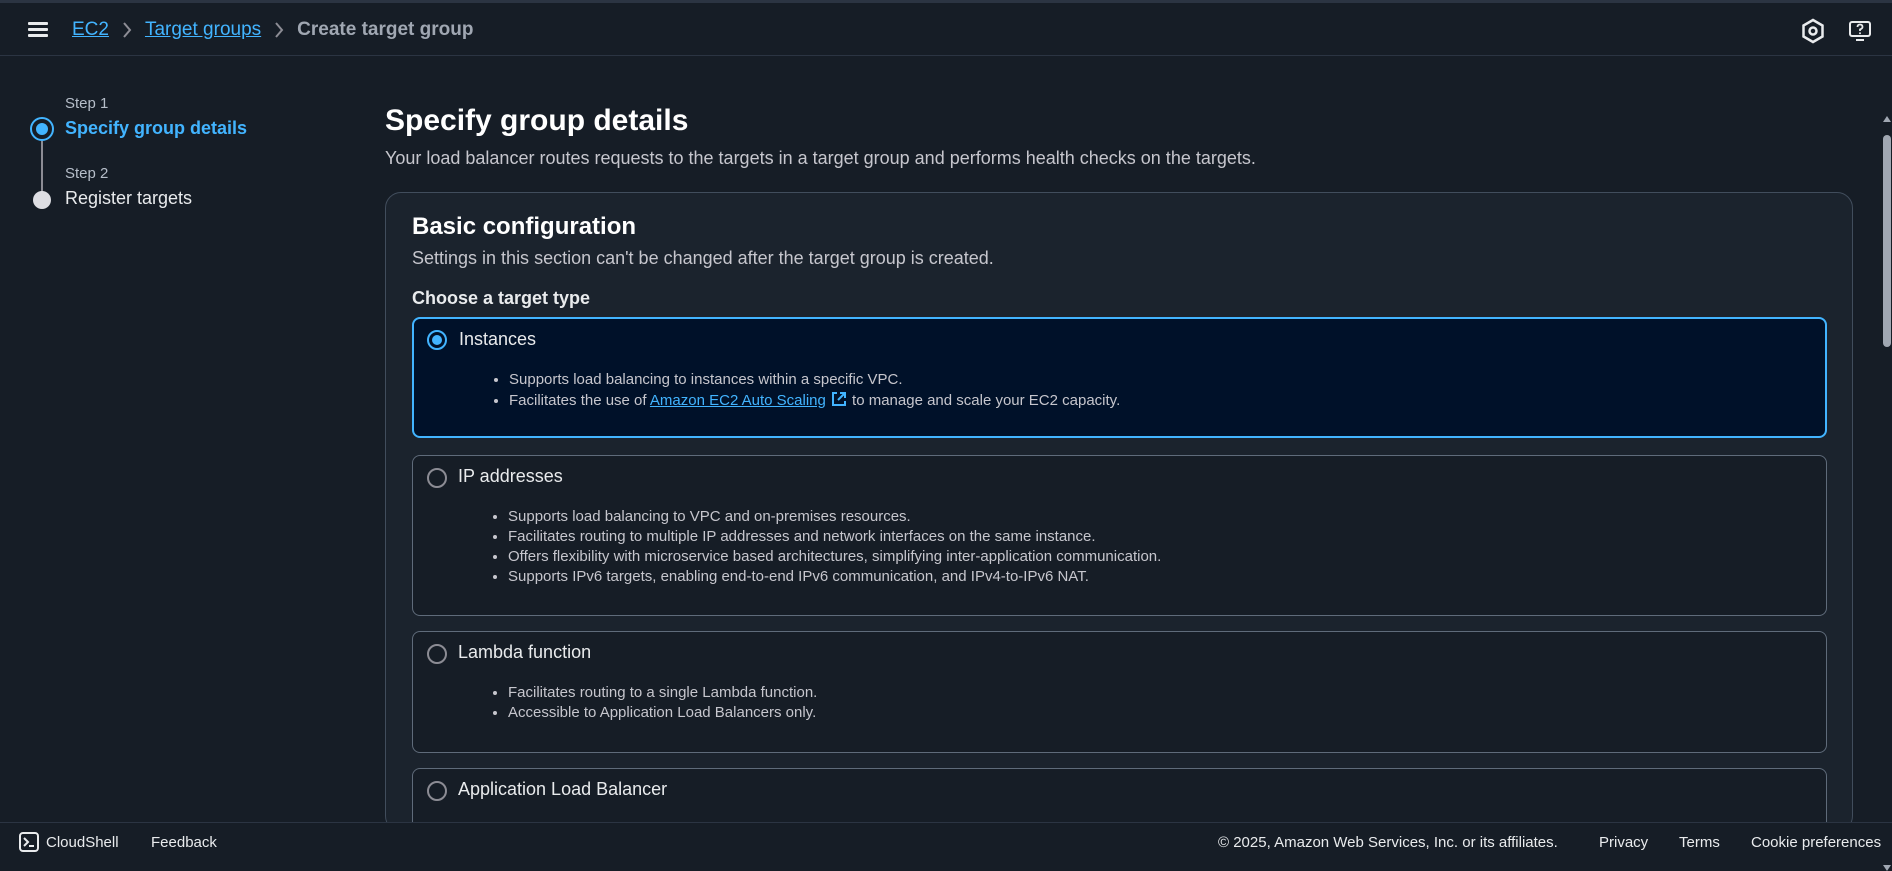 The width and height of the screenshot is (1892, 871). I want to click on step-1-label: Step 1, so click(87, 103).